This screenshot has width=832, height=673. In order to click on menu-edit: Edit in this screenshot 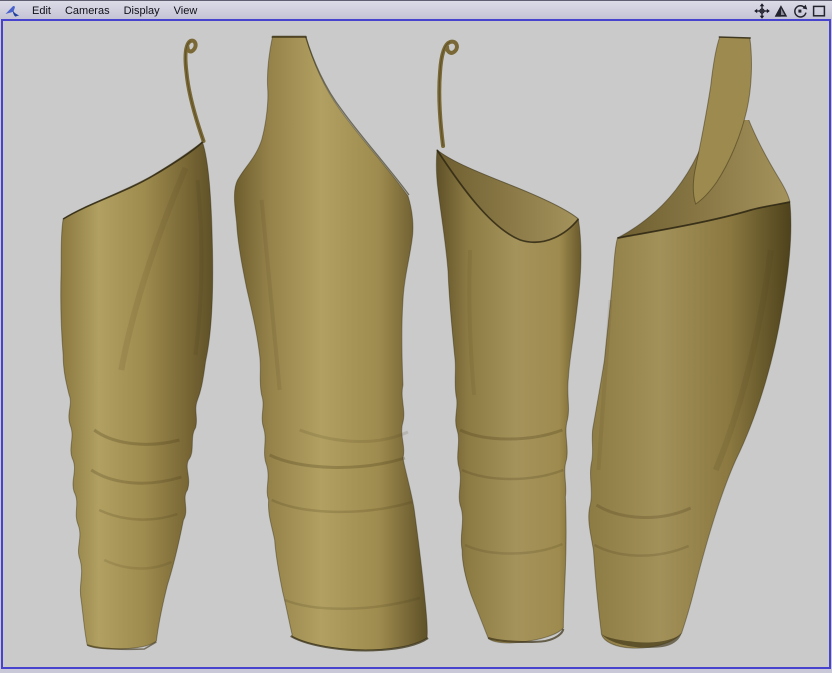, I will do `click(41, 11)`.